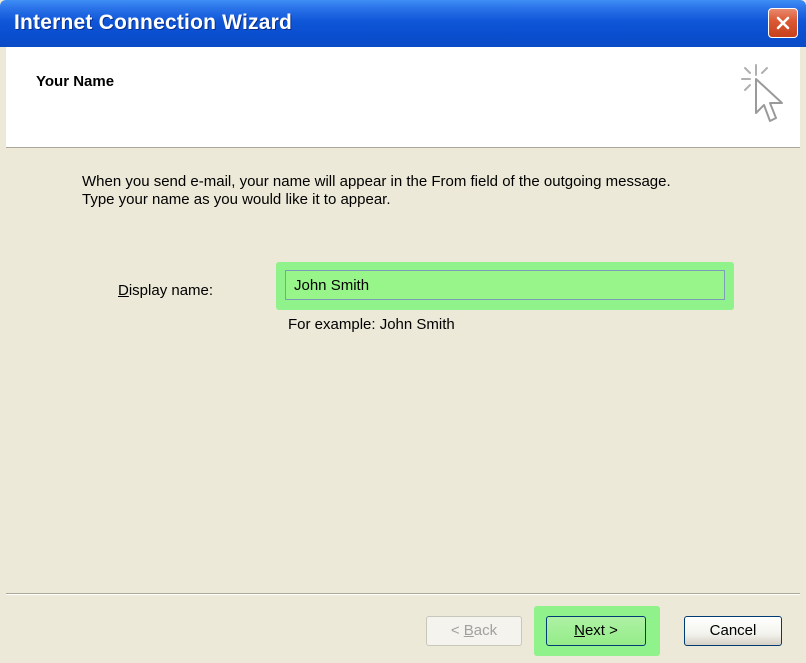 Image resolution: width=806 pixels, height=663 pixels. I want to click on close-button, so click(783, 23).